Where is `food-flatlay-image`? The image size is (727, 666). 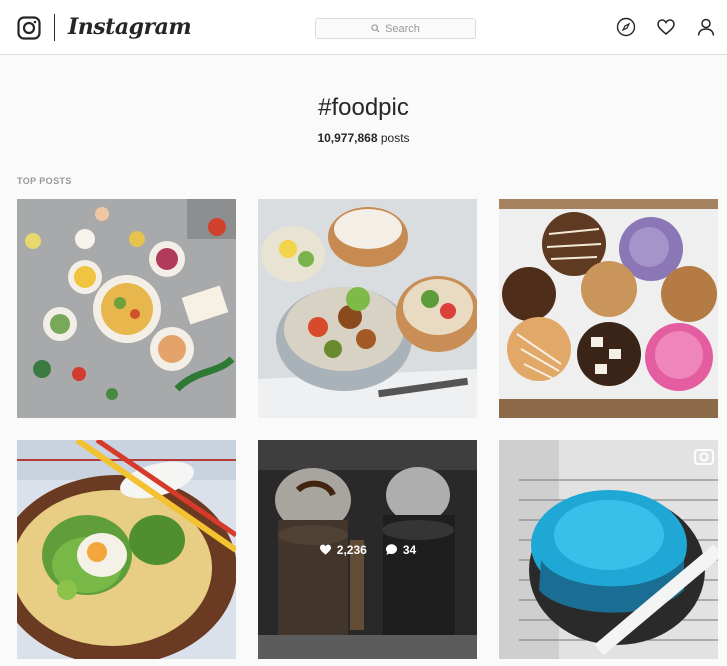
food-flatlay-image is located at coordinates (126, 308).